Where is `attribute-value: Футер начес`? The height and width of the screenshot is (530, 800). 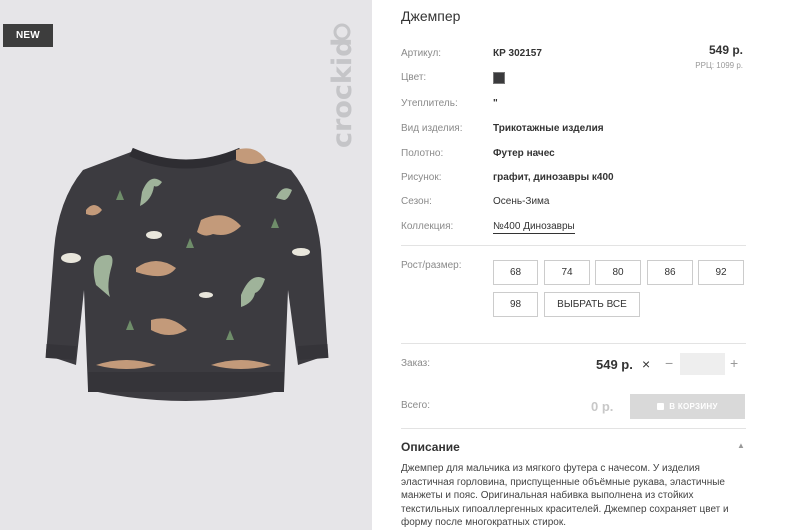 attribute-value: Футер начес is located at coordinates (524, 153).